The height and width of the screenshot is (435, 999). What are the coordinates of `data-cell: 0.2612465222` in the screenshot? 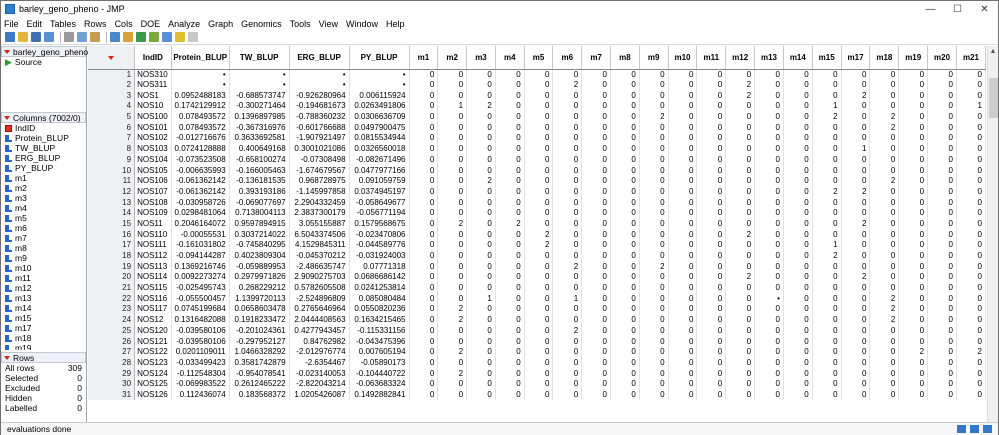 It's located at (259, 384).